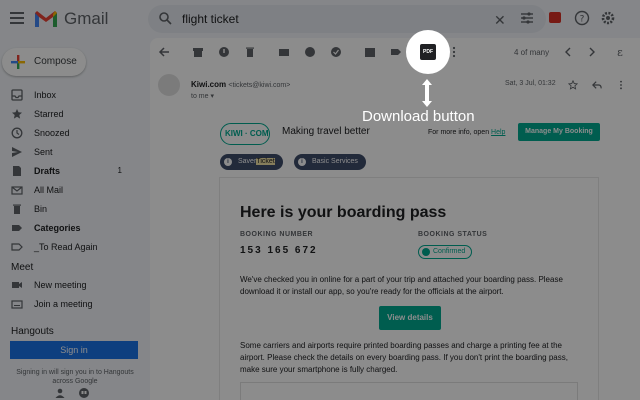 This screenshot has width=640, height=400. Describe the element at coordinates (418, 116) in the screenshot. I see `annotation-callout: Download button` at that location.